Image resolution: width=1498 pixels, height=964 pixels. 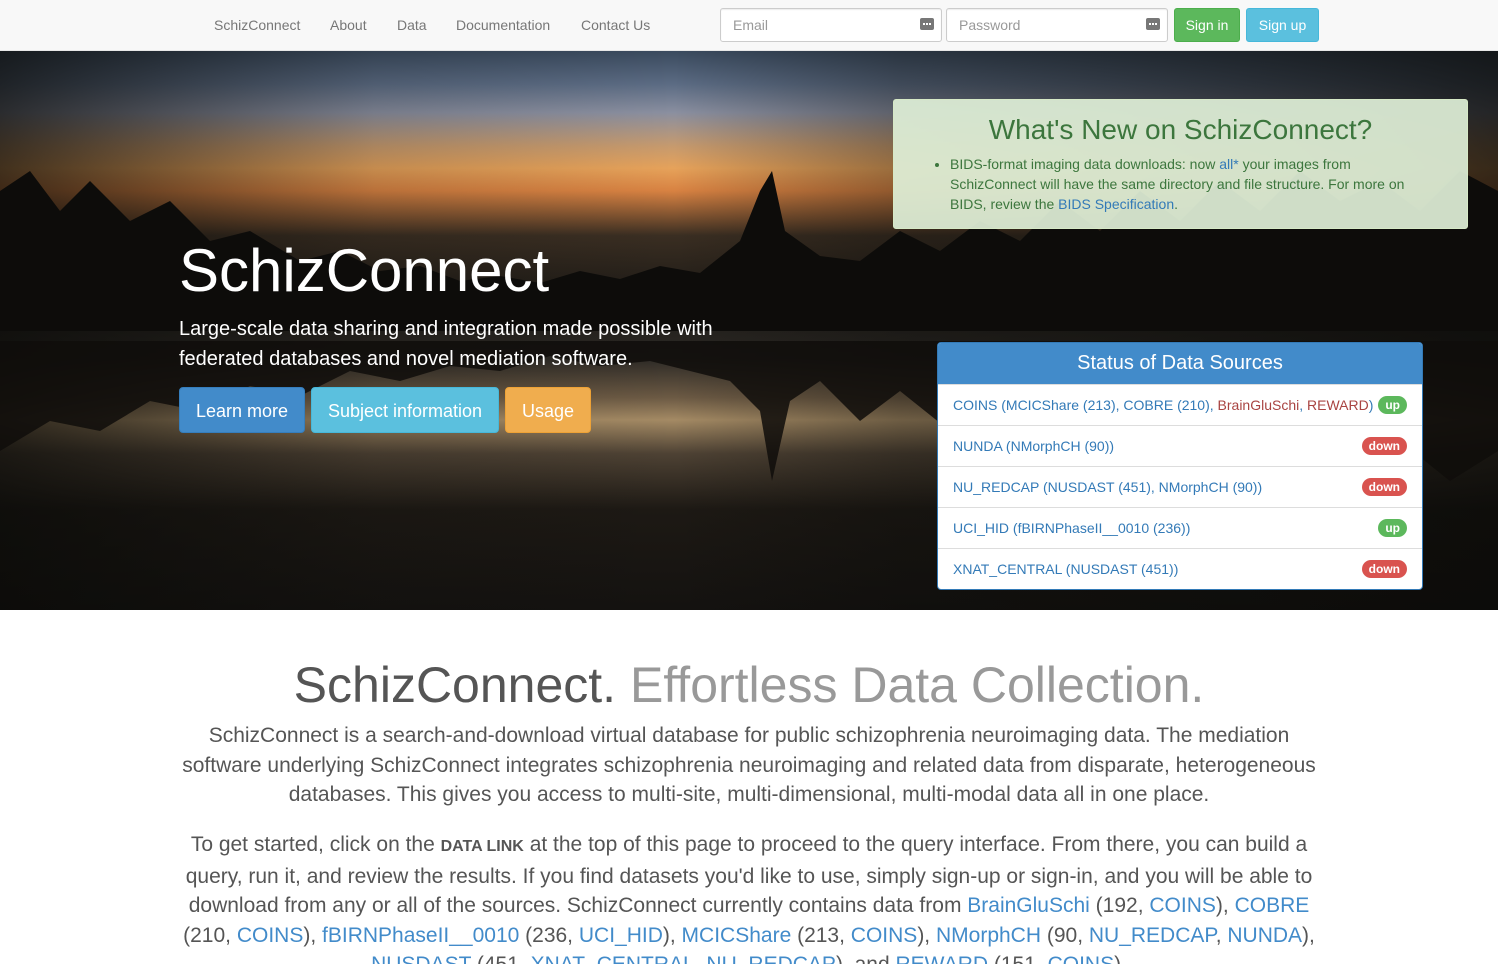 What do you see at coordinates (917, 685) in the screenshot?
I see `main-heading-muted: Effortless Data Collection.` at bounding box center [917, 685].